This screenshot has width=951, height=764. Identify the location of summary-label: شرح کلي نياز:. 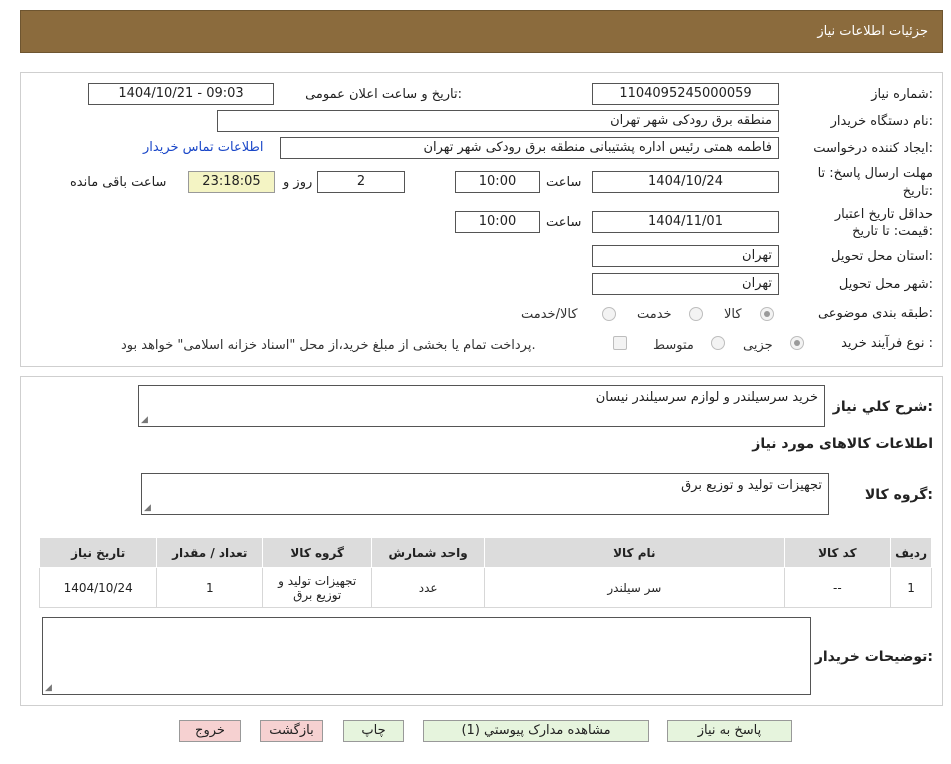
(882, 407).